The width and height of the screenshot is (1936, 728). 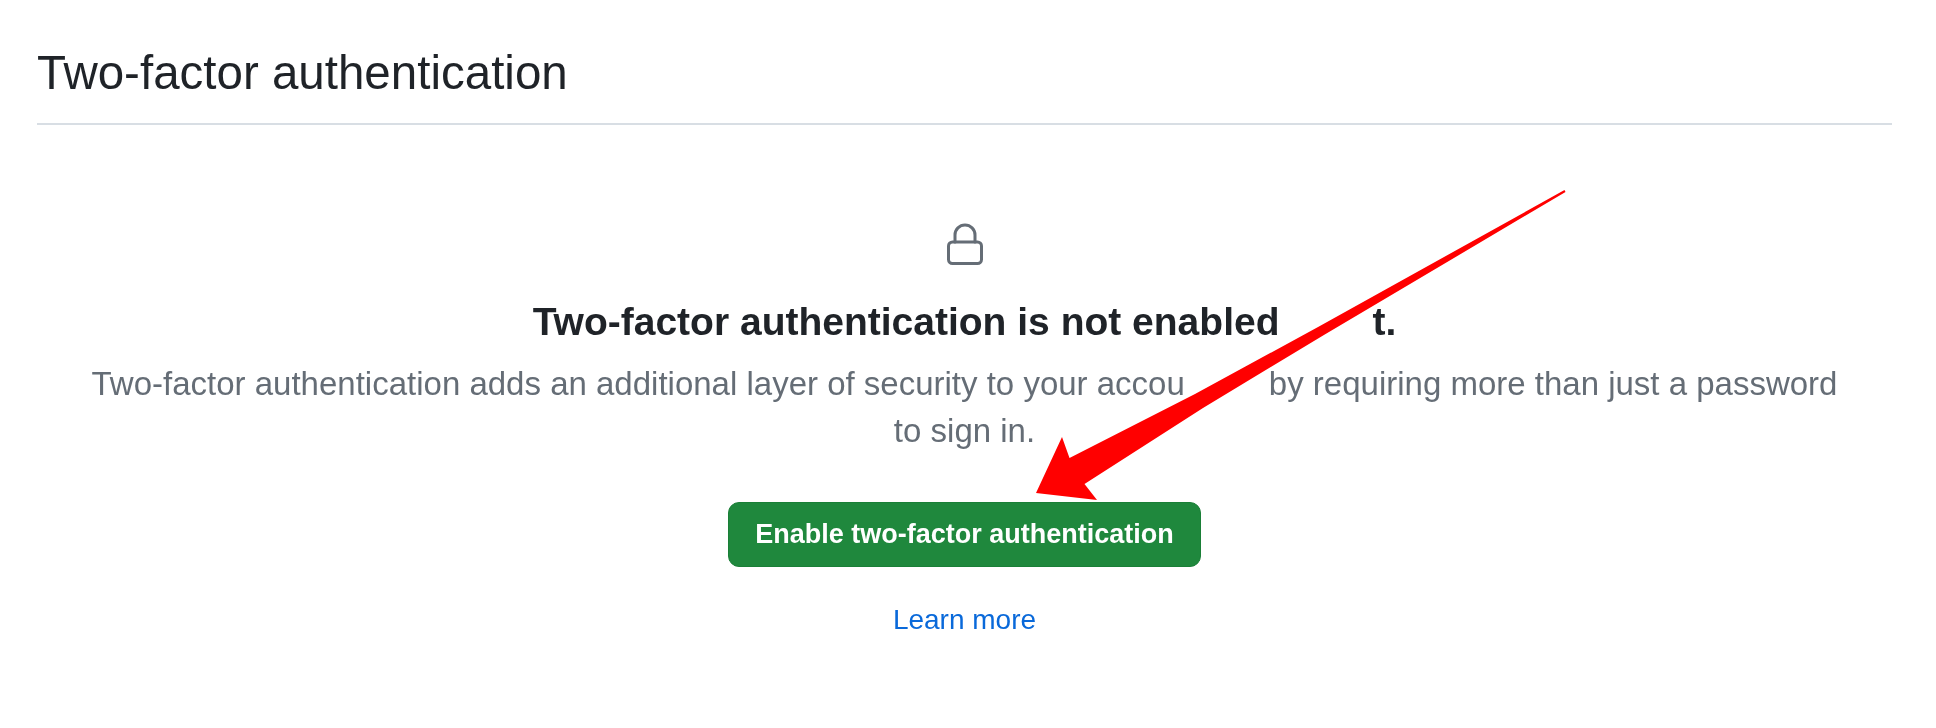 What do you see at coordinates (1384, 322) in the screenshot?
I see `blankslate-heading: t.` at bounding box center [1384, 322].